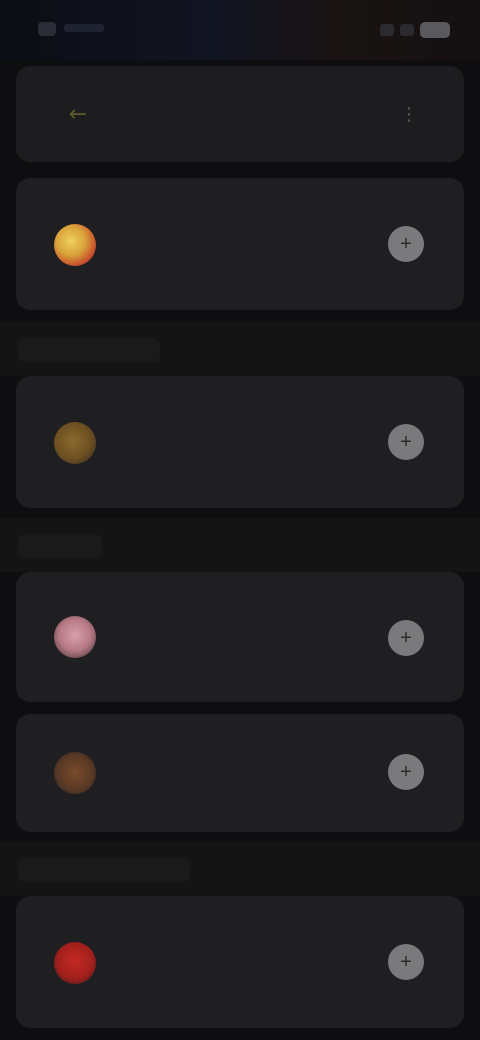 The image size is (480, 1040). I want to click on app-icon-red, so click(75, 963).